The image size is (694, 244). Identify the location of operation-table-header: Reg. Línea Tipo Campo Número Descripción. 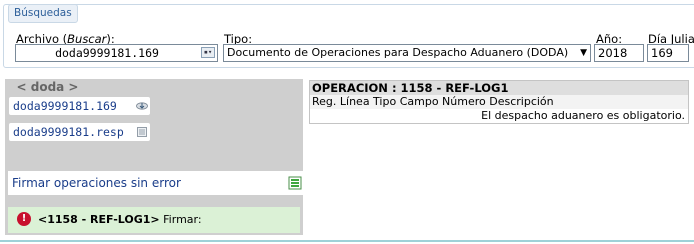
(499, 102).